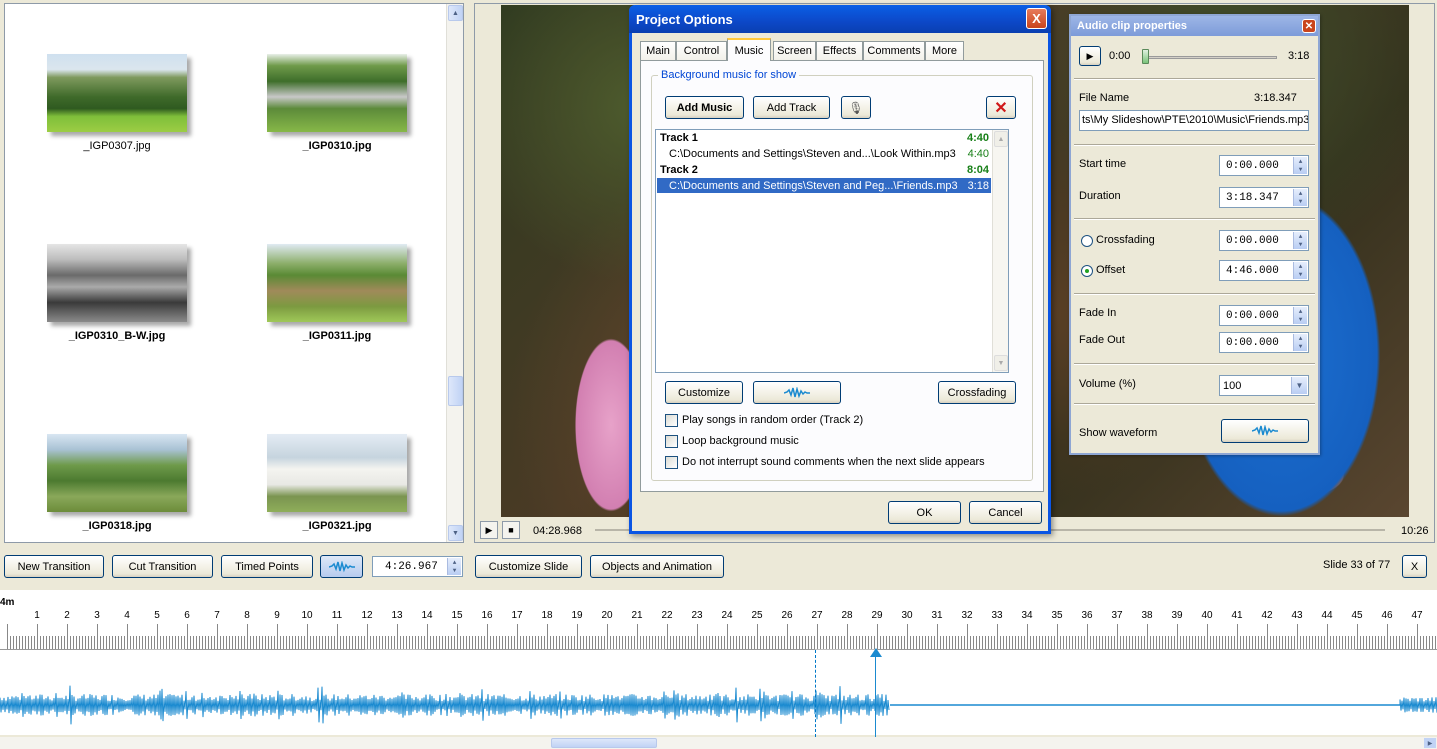 The width and height of the screenshot is (1437, 749). Describe the element at coordinates (704, 392) in the screenshot. I see `customize-button: Customize` at that location.